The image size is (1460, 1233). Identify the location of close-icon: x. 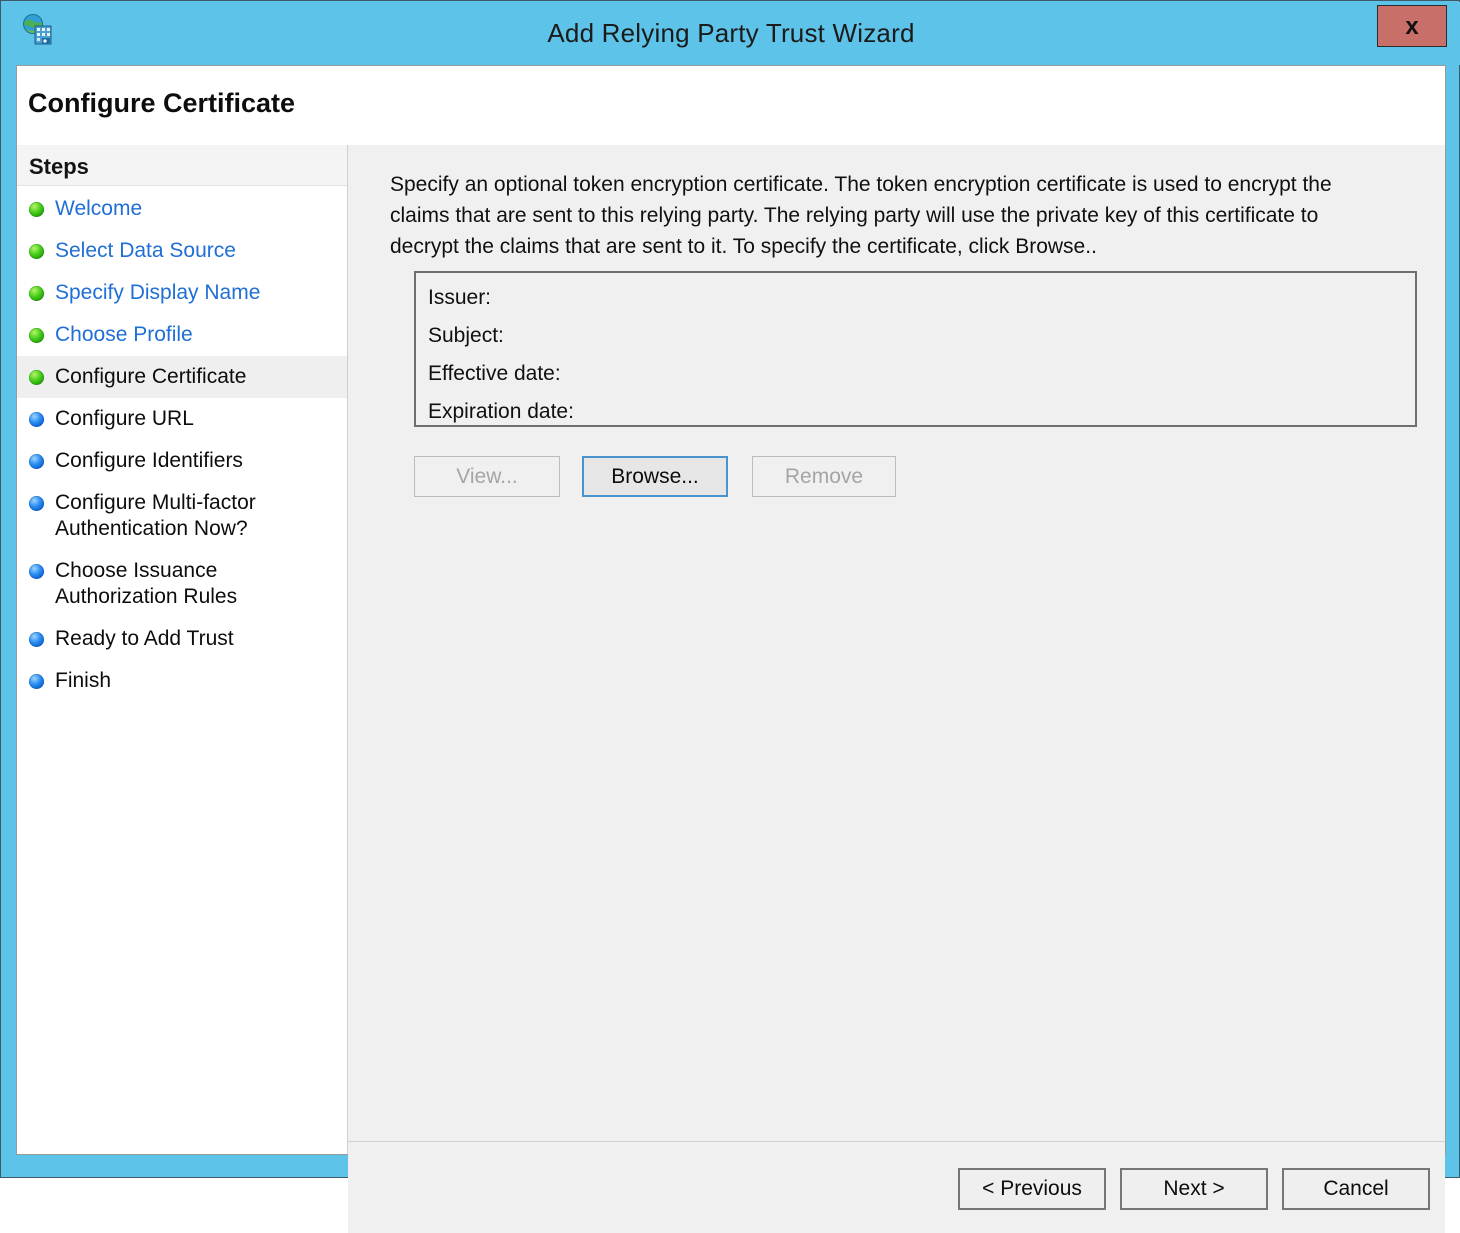
(1412, 26).